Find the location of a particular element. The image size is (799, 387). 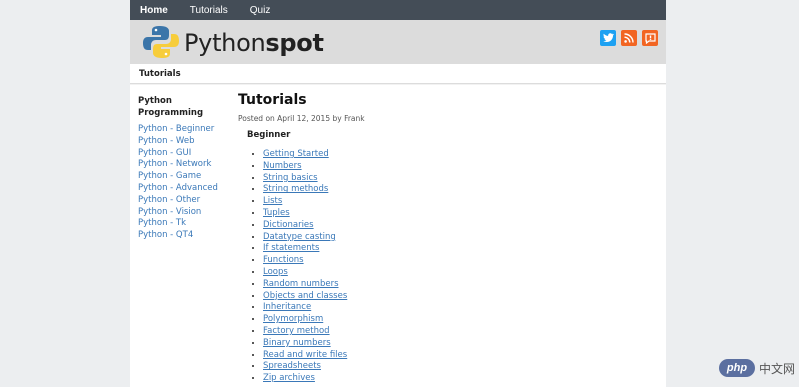

page-title: Tutorials is located at coordinates (272, 100).